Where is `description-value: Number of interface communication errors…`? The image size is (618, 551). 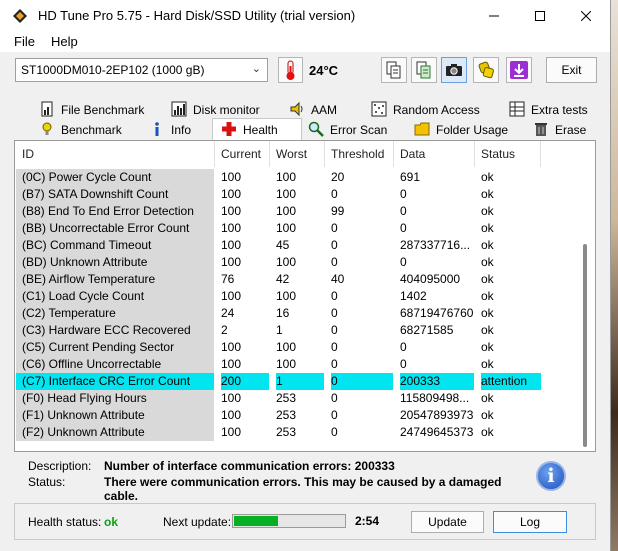 description-value: Number of interface communication errors… is located at coordinates (249, 466).